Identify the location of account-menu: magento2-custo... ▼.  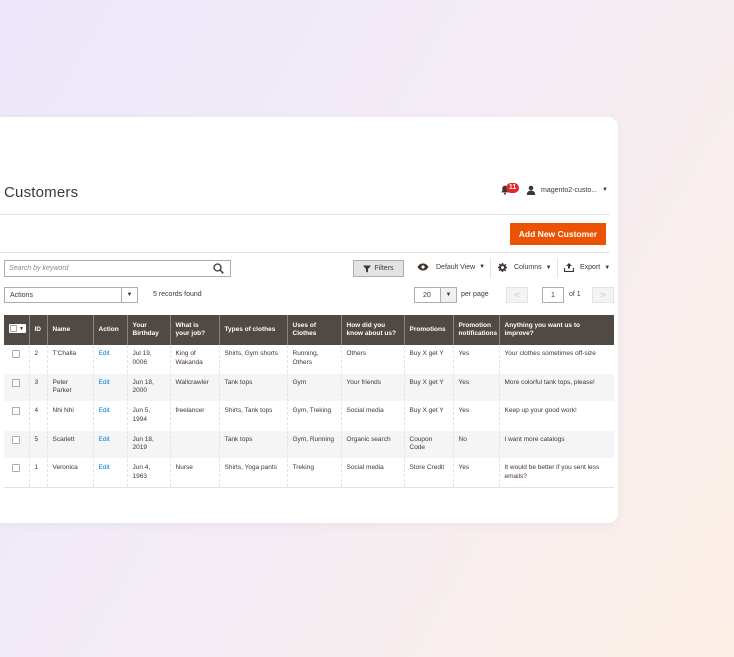
(567, 190).